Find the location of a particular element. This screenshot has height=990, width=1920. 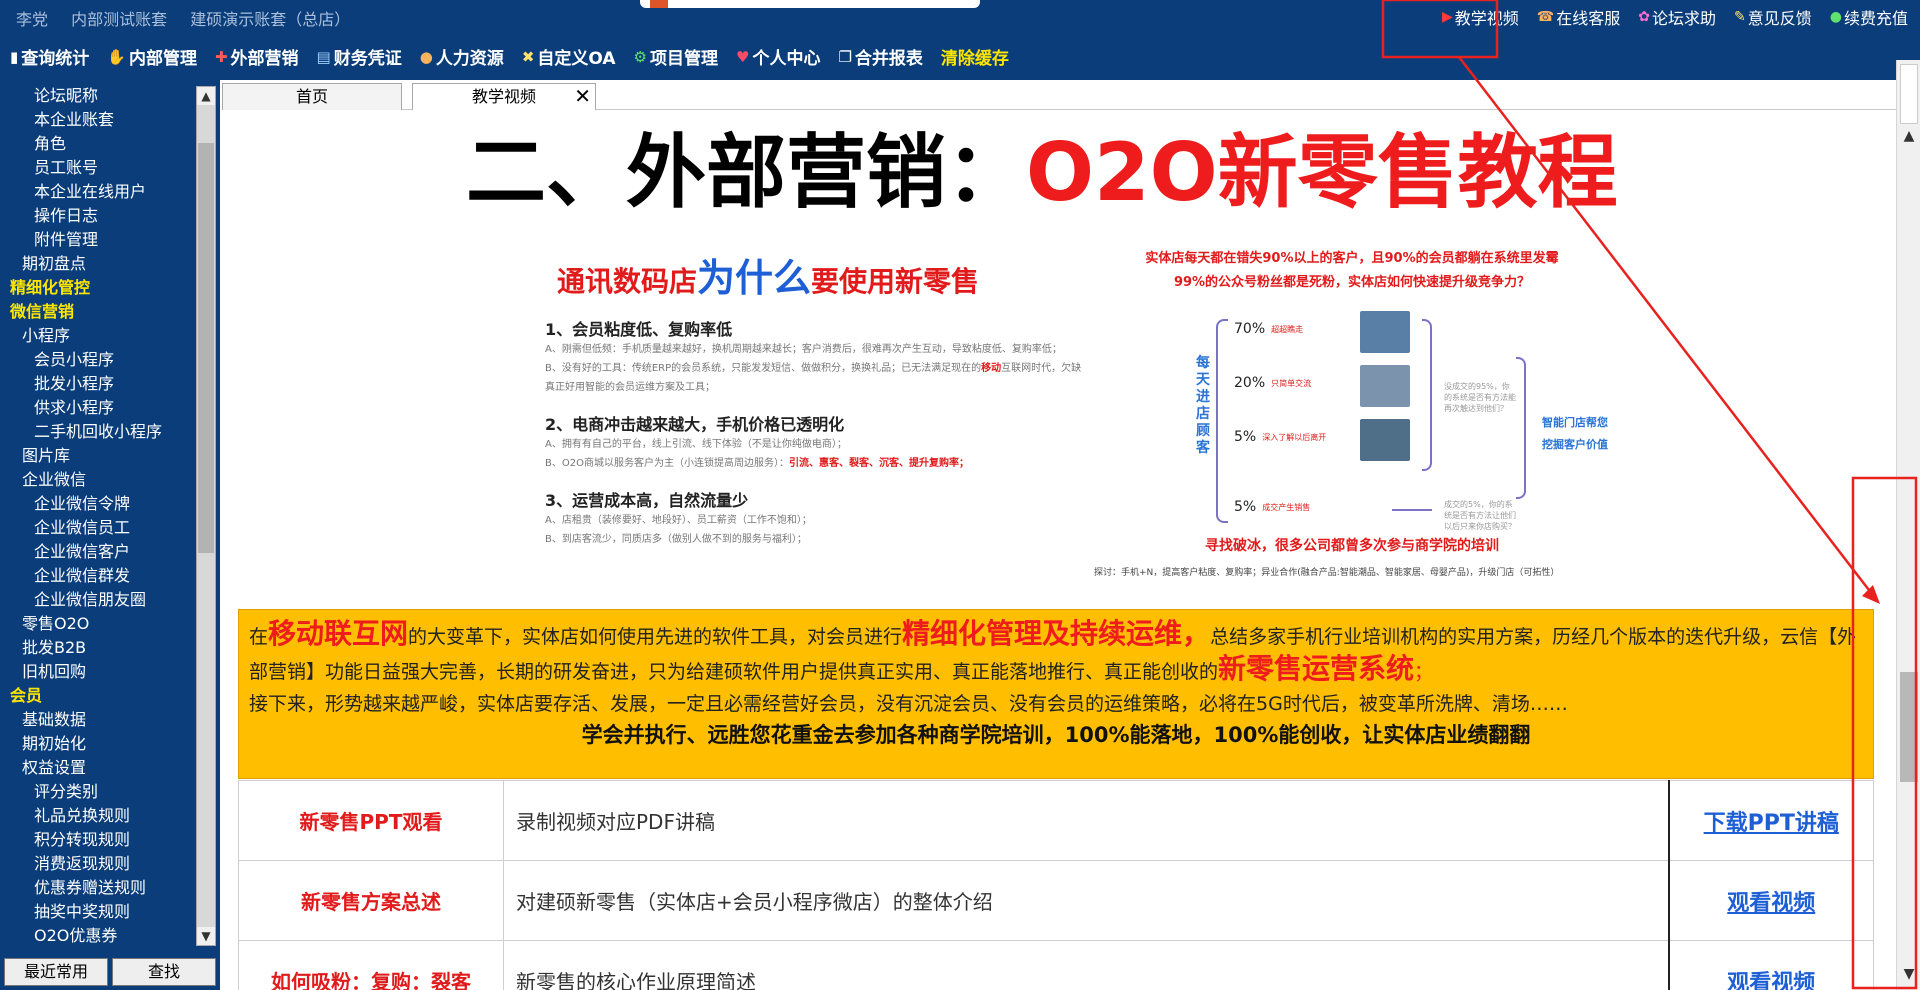

funnel-row: 20% 只简单交流 is located at coordinates (1272, 383).